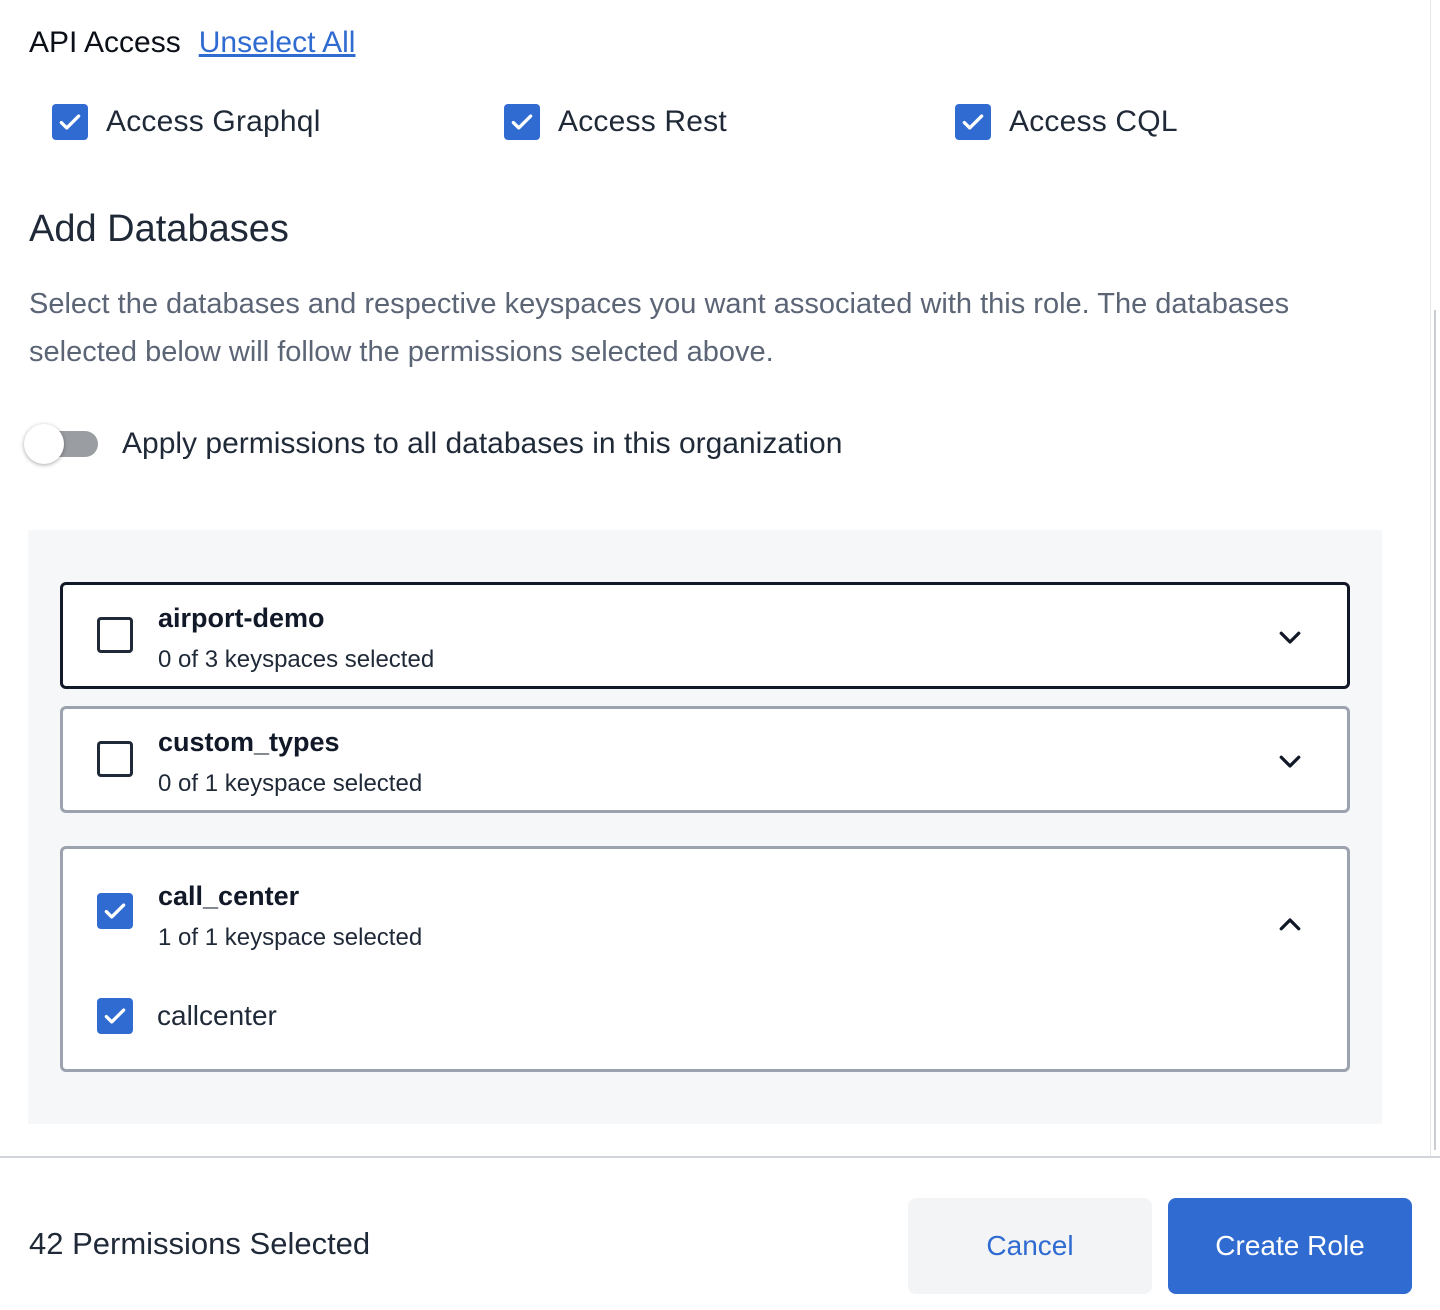 The width and height of the screenshot is (1440, 1310). Describe the element at coordinates (213, 121) in the screenshot. I see `access-graphql-label: Access Graphql` at that location.